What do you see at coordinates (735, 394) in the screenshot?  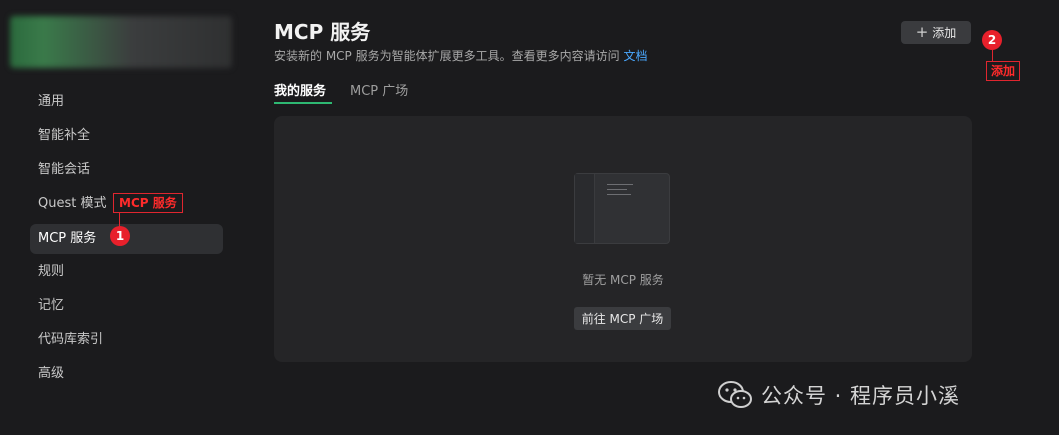 I see `wechat-icon` at bounding box center [735, 394].